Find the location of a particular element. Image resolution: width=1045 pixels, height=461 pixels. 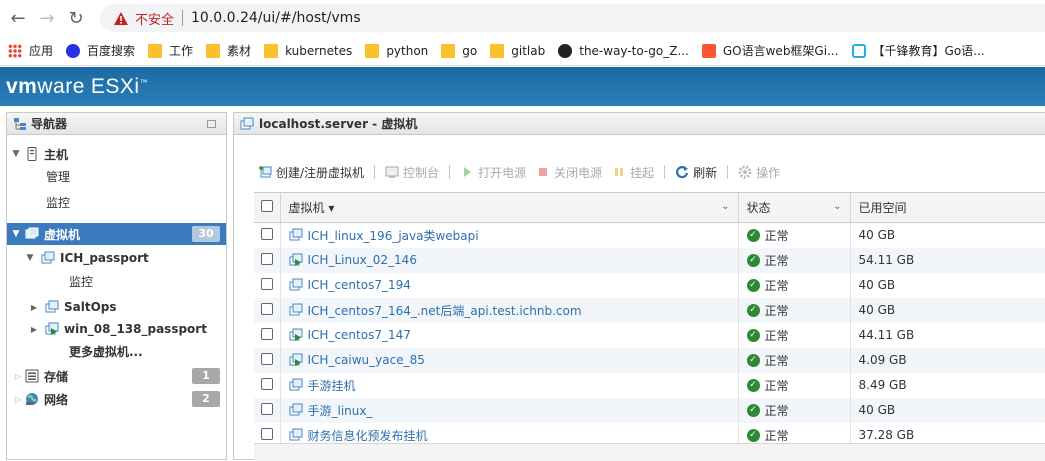

table-row: 手游_linux_ ✓ 正常 40 GB is located at coordinates (649, 410).